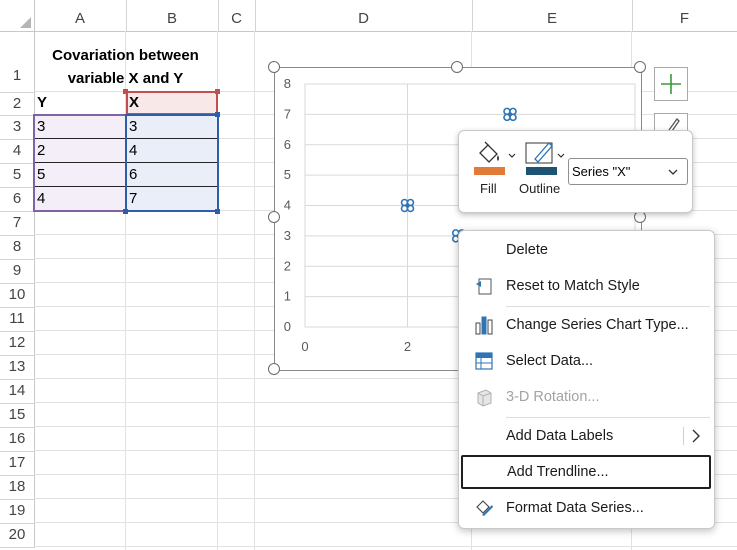  What do you see at coordinates (132, 103) in the screenshot?
I see `cell-b2: X` at bounding box center [132, 103].